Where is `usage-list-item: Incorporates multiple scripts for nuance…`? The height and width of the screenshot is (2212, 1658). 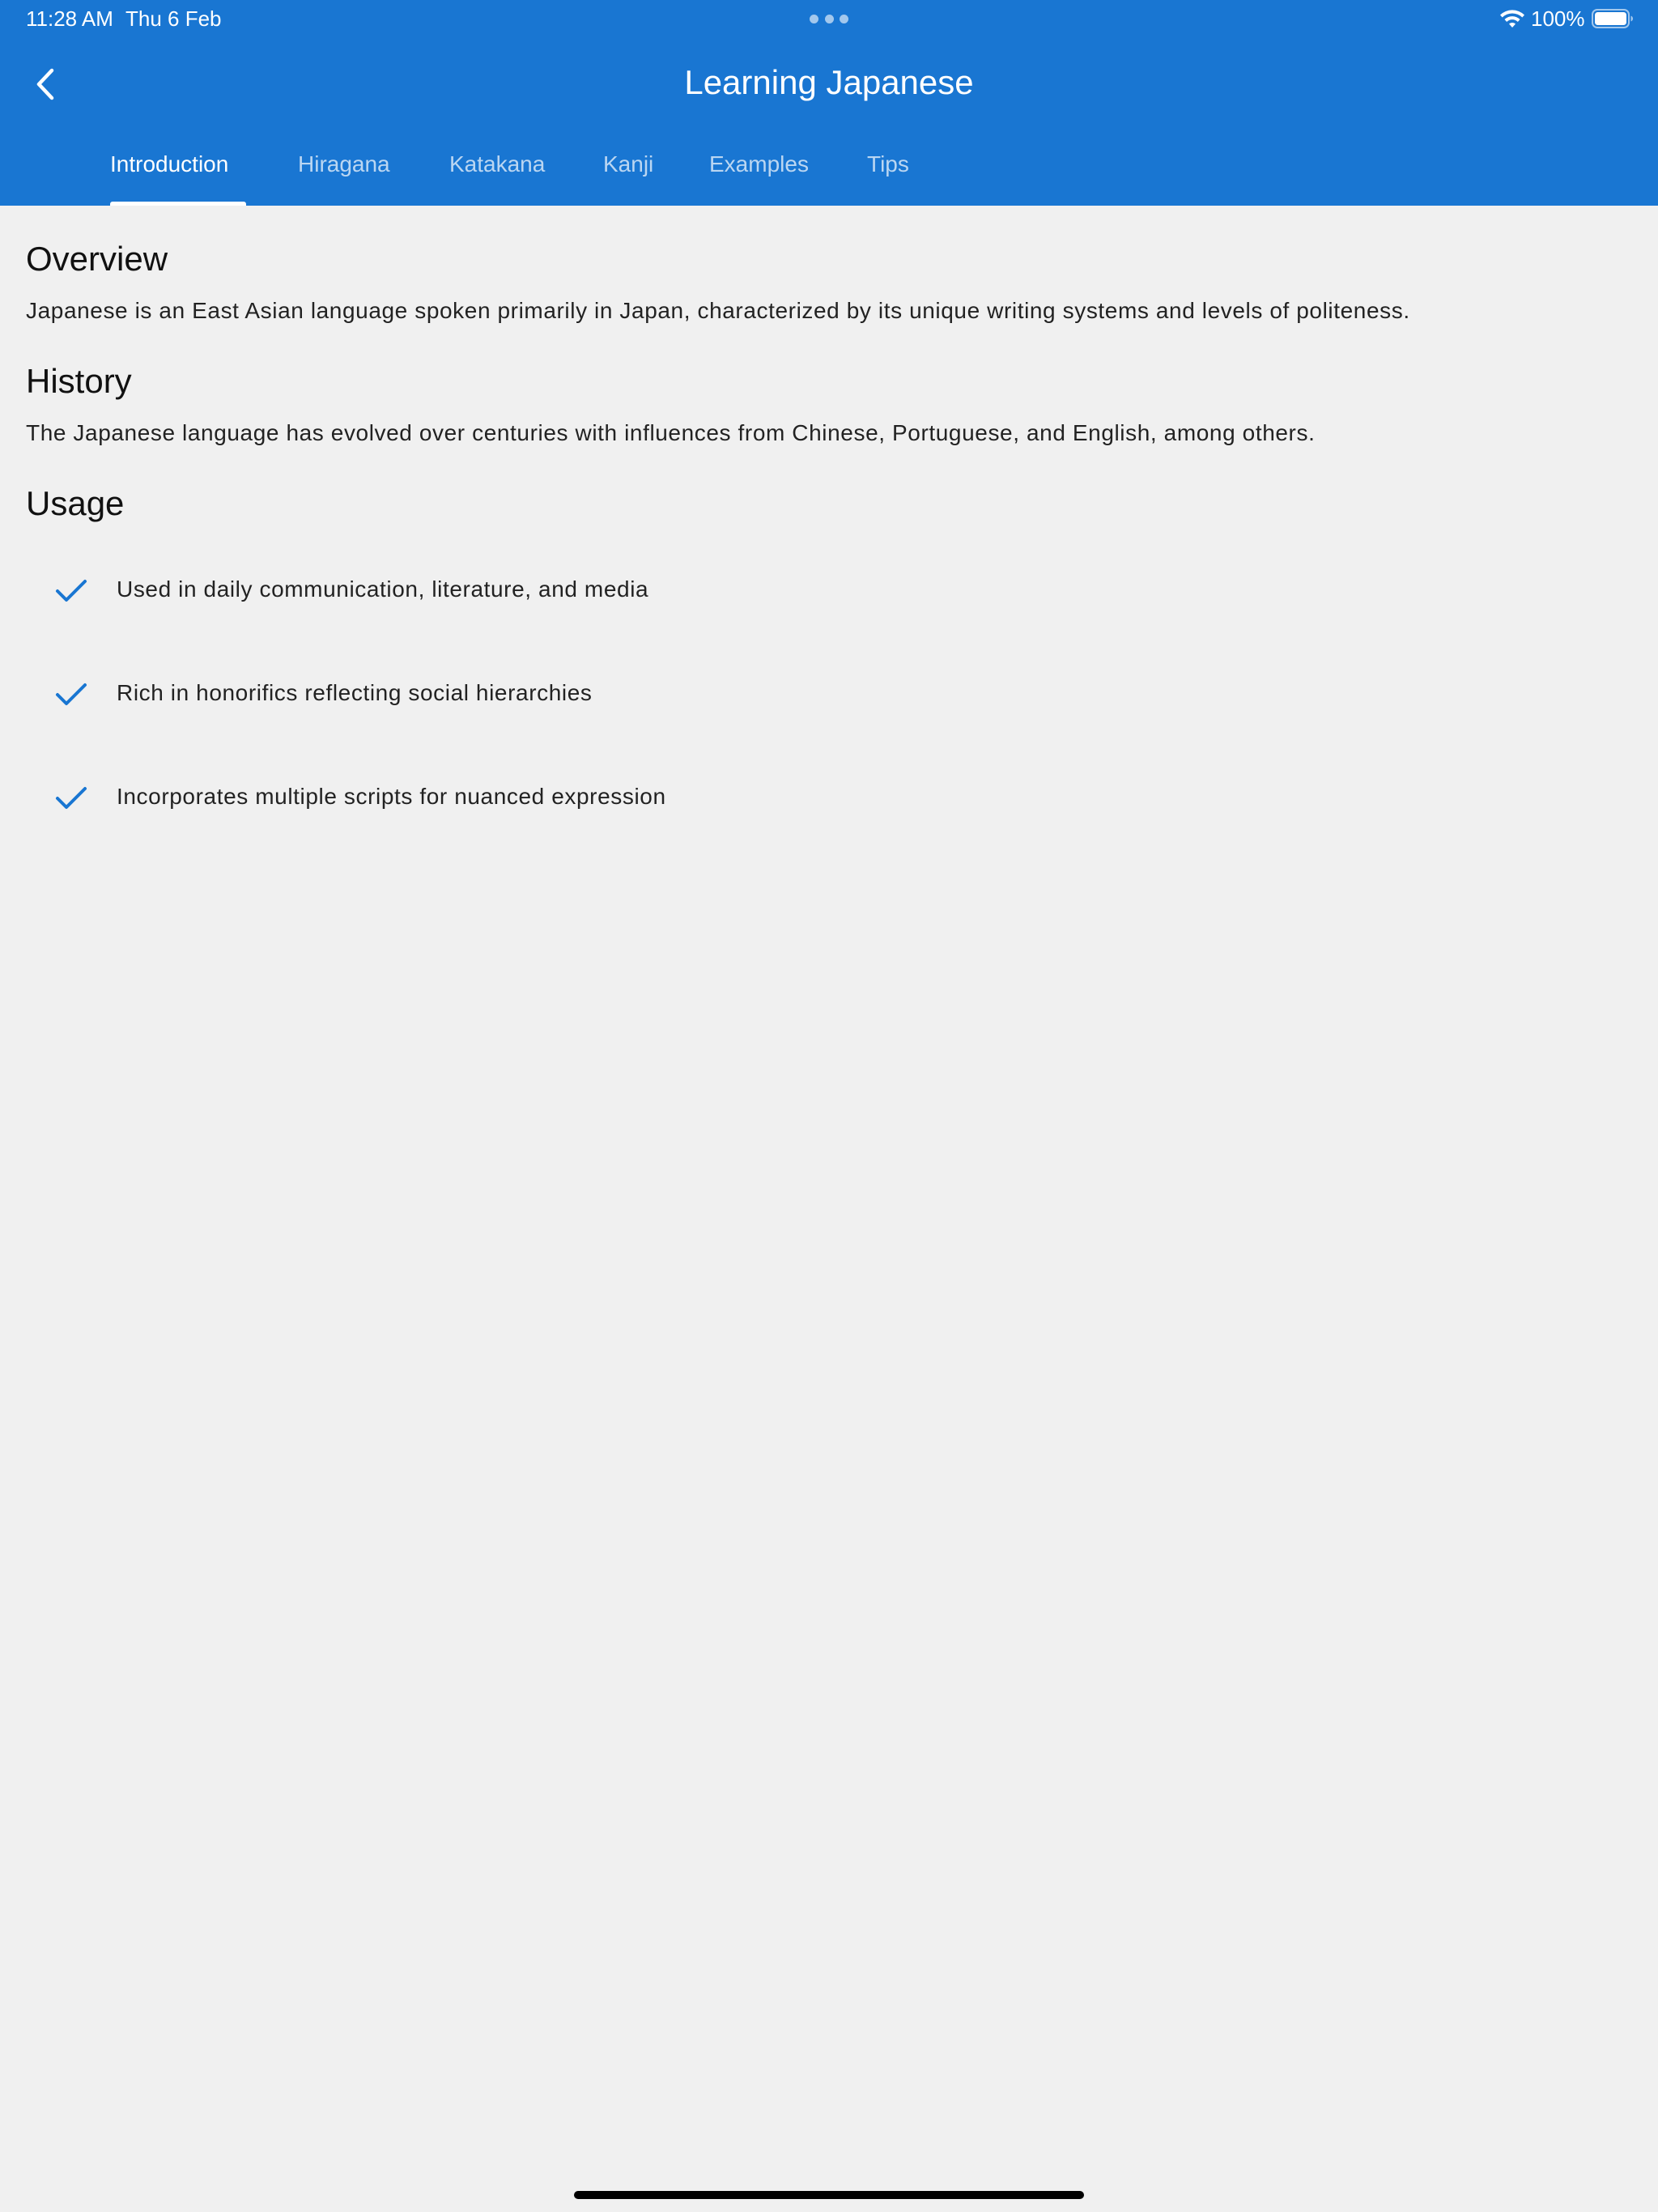
usage-list-item: Incorporates multiple scripts for nuance… is located at coordinates (405, 799).